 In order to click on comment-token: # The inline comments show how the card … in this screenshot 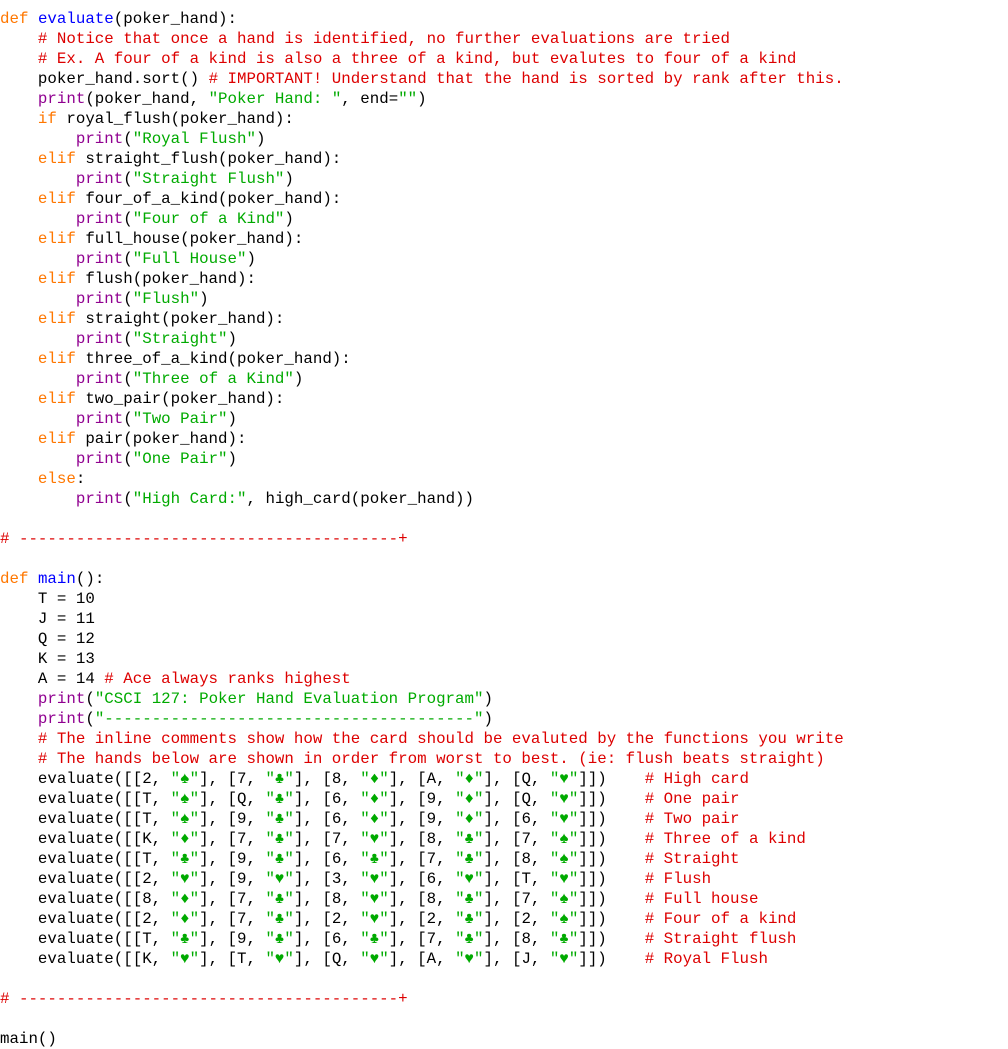, I will do `click(441, 739)`.